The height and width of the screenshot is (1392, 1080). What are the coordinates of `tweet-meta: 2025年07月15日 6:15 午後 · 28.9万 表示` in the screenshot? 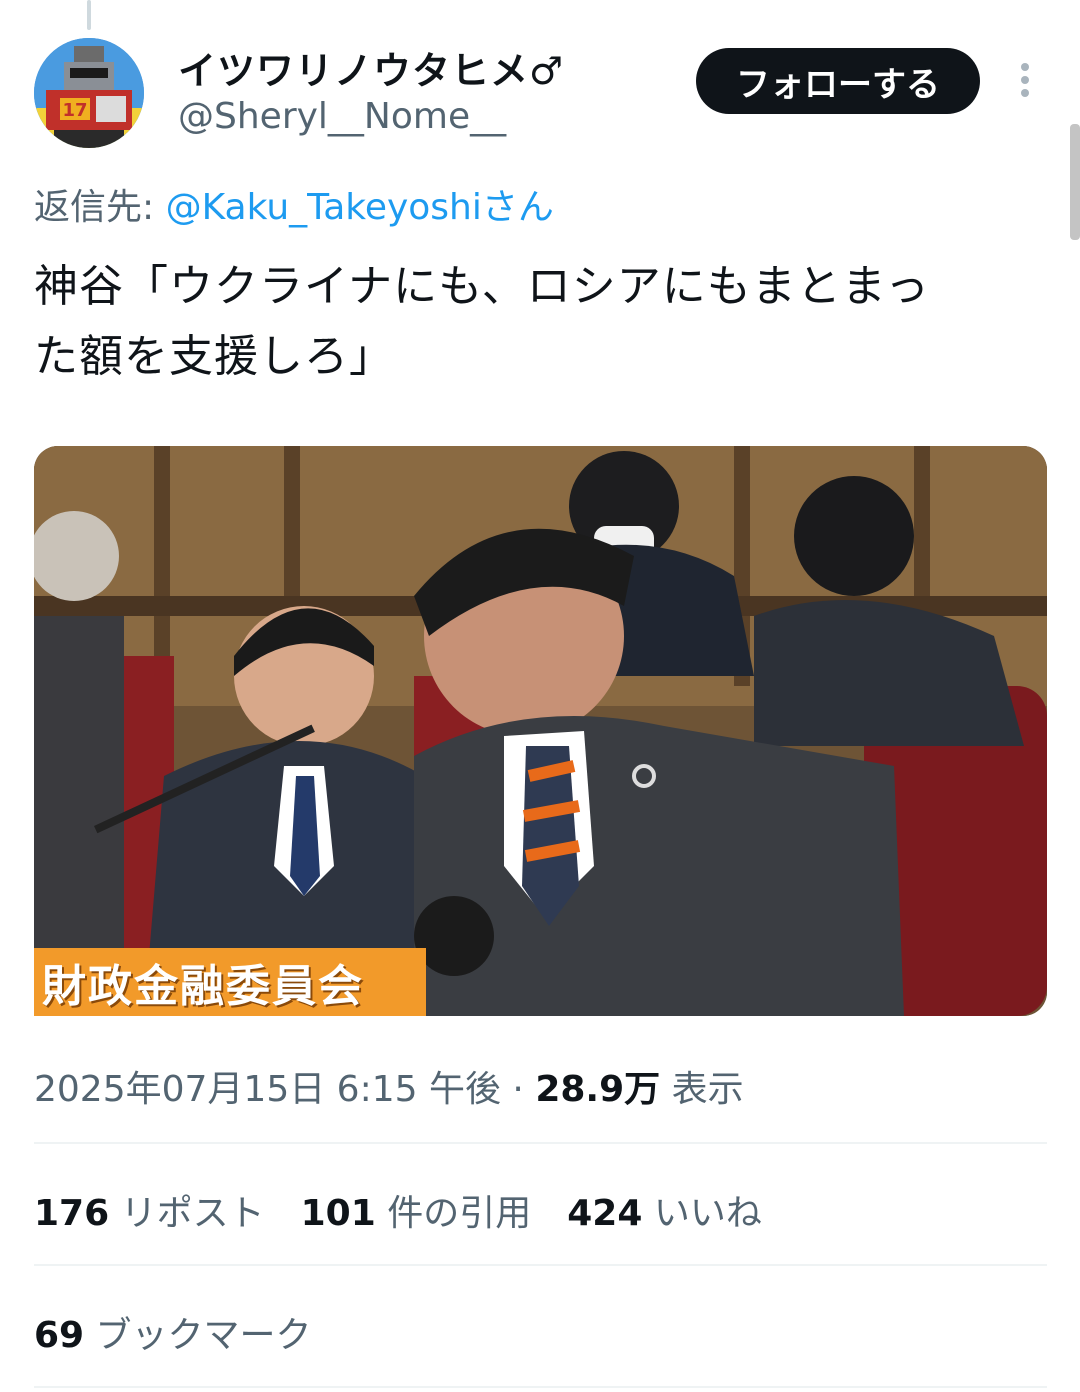 It's located at (389, 1086).